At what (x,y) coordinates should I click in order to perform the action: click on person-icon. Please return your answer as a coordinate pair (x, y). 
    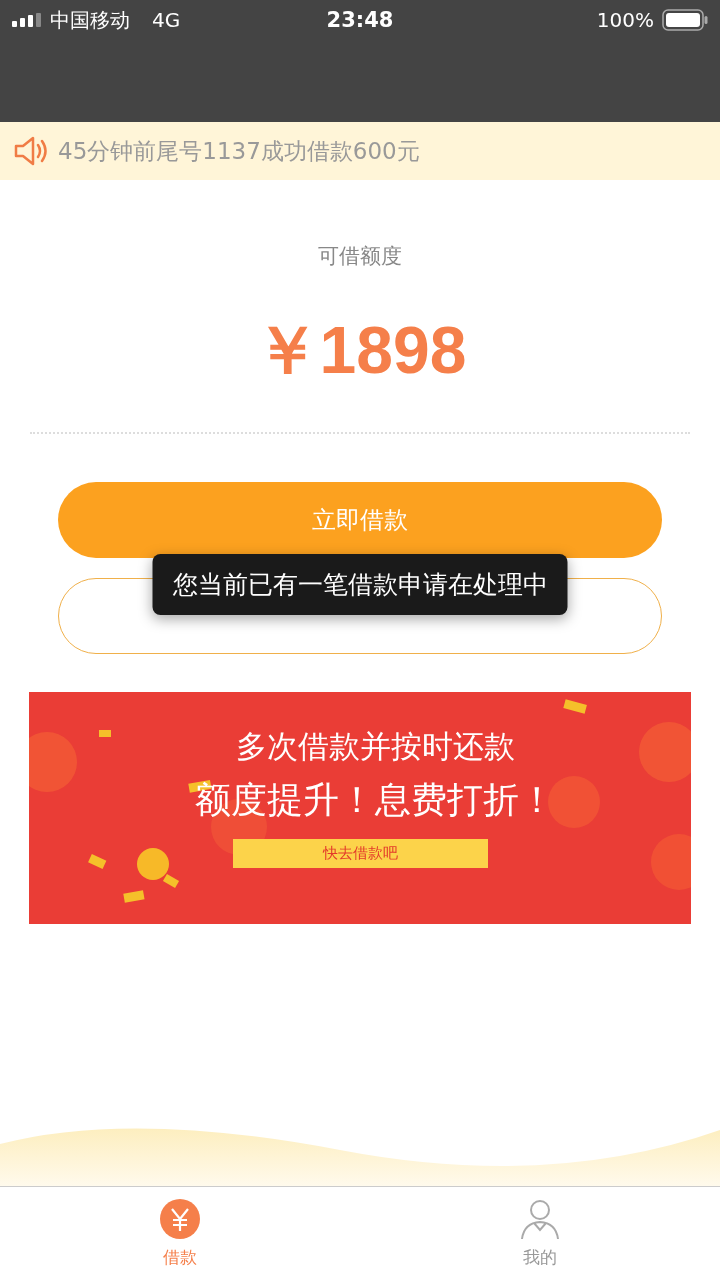
    Looking at the image, I should click on (540, 1219).